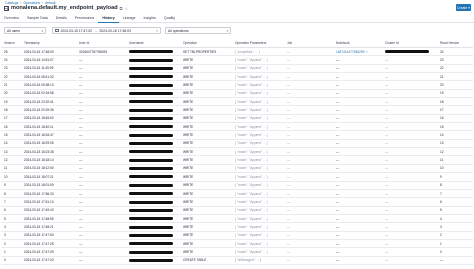  Describe the element at coordinates (11, 252) in the screenshot. I see `cell-version: 1` at that location.